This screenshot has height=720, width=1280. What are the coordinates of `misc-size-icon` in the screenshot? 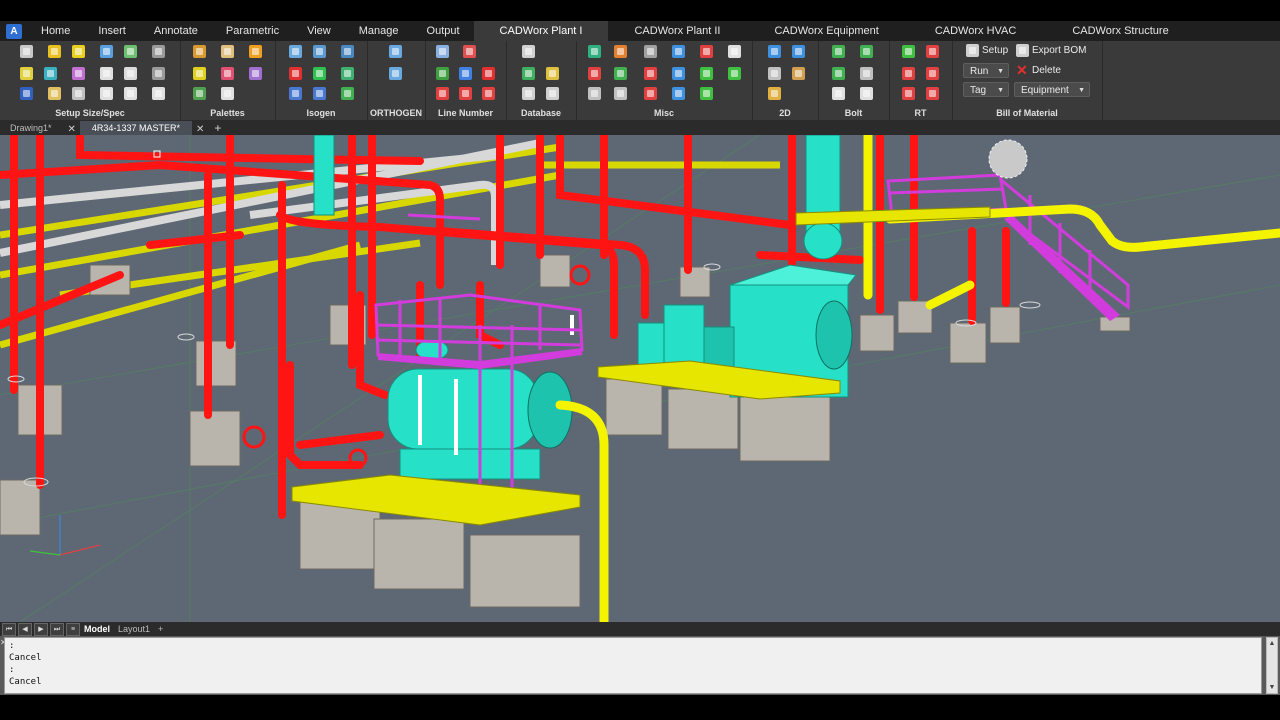 It's located at (650, 51).